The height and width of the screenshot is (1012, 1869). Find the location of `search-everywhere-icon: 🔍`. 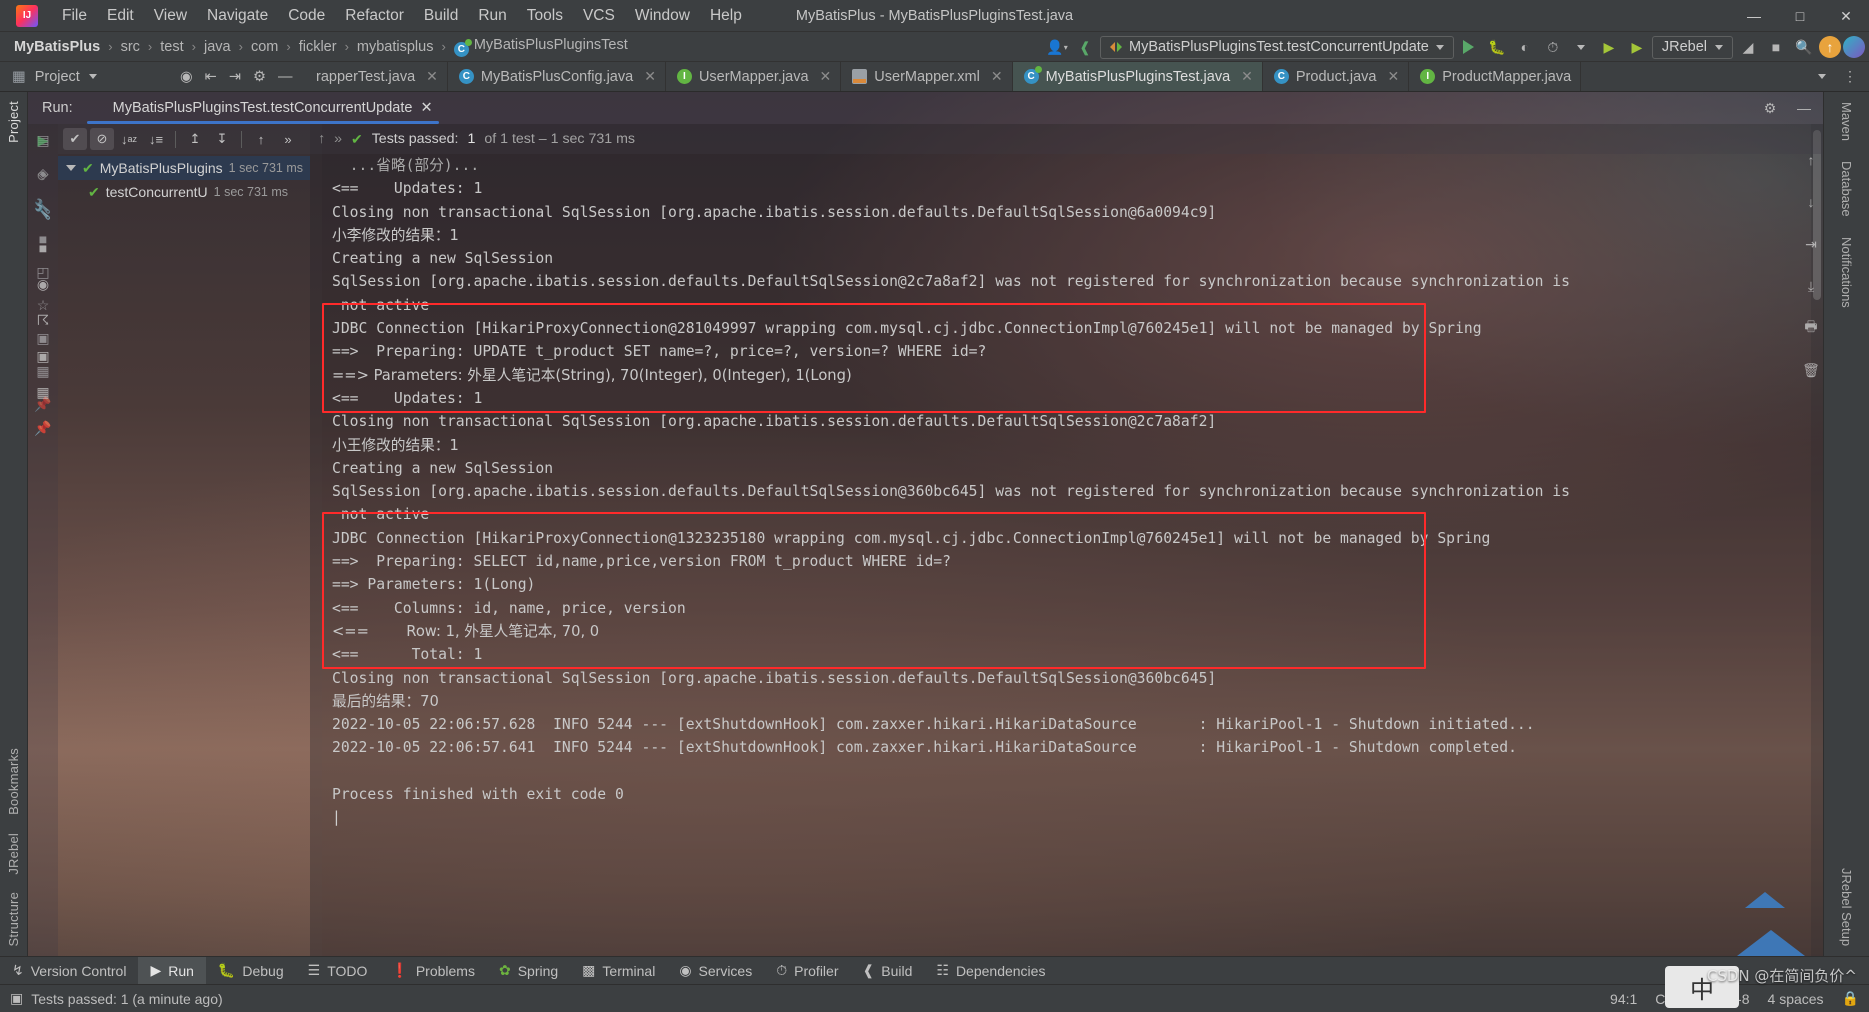

search-everywhere-icon: 🔍 is located at coordinates (1804, 47).